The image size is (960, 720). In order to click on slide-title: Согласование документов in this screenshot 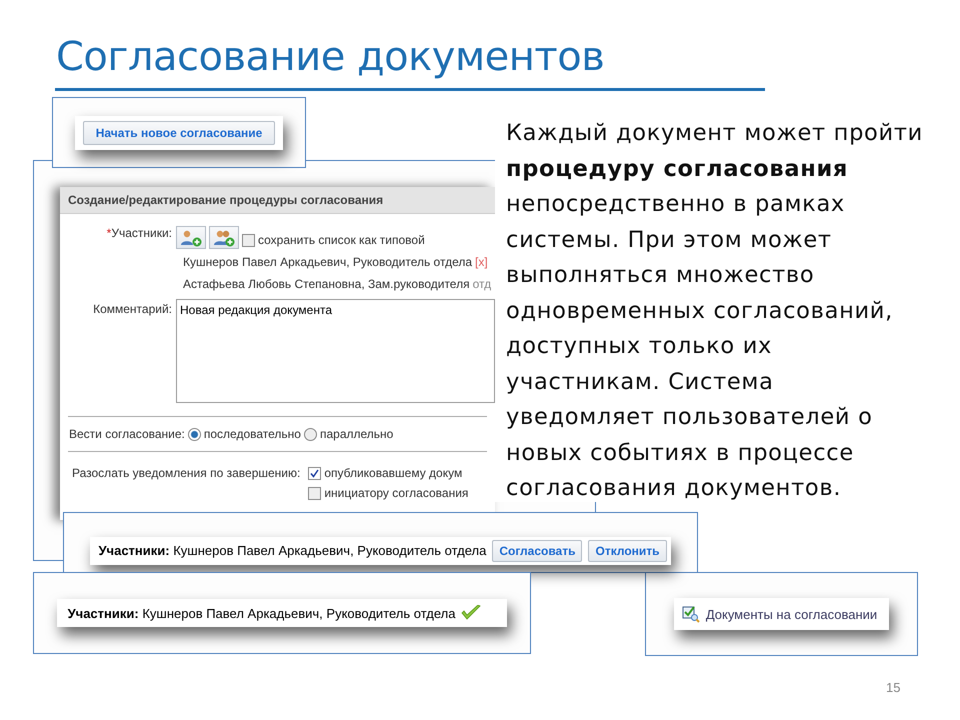, I will do `click(330, 57)`.